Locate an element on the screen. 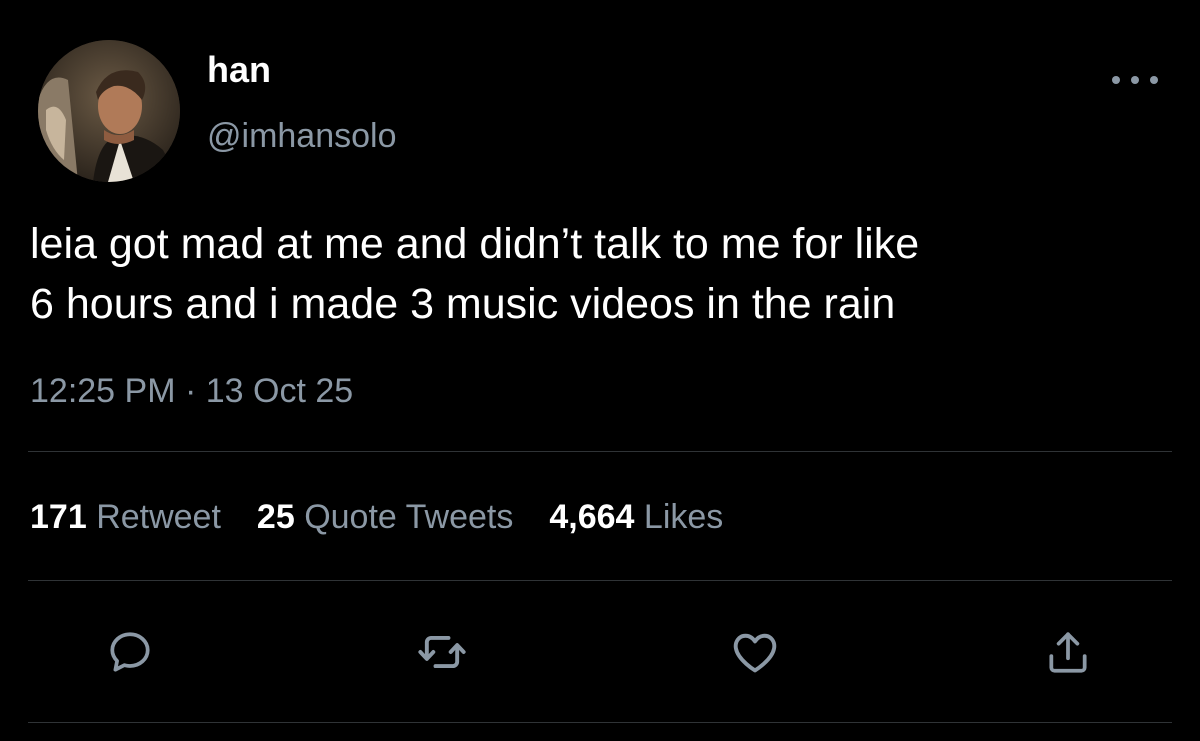 The height and width of the screenshot is (741, 1200). user-handle: @imhansolo is located at coordinates (302, 136).